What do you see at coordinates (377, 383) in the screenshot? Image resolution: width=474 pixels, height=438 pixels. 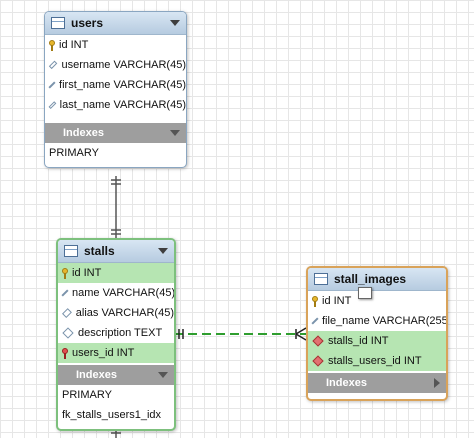 I see `stall-images-indexes-header: Indexes` at bounding box center [377, 383].